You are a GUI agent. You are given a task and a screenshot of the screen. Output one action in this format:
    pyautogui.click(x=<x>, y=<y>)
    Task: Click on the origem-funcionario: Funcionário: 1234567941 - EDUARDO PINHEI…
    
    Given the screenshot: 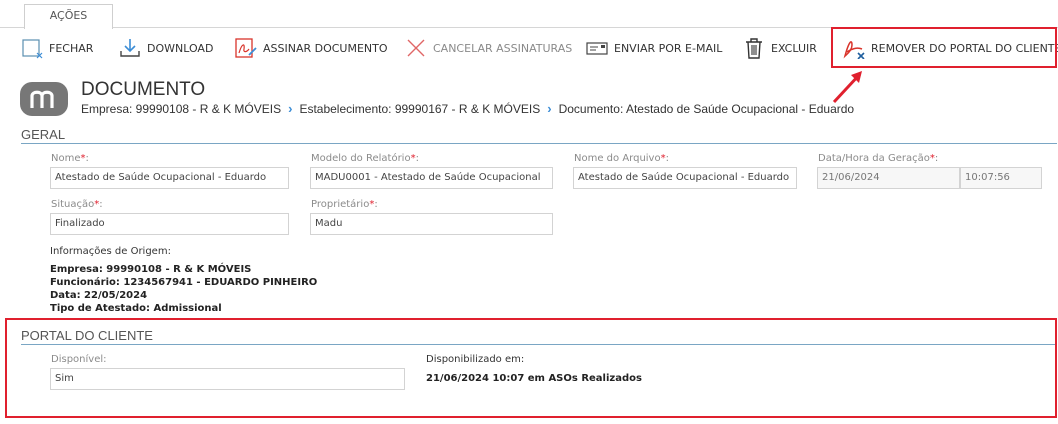 What is the action you would take?
    pyautogui.click(x=184, y=282)
    